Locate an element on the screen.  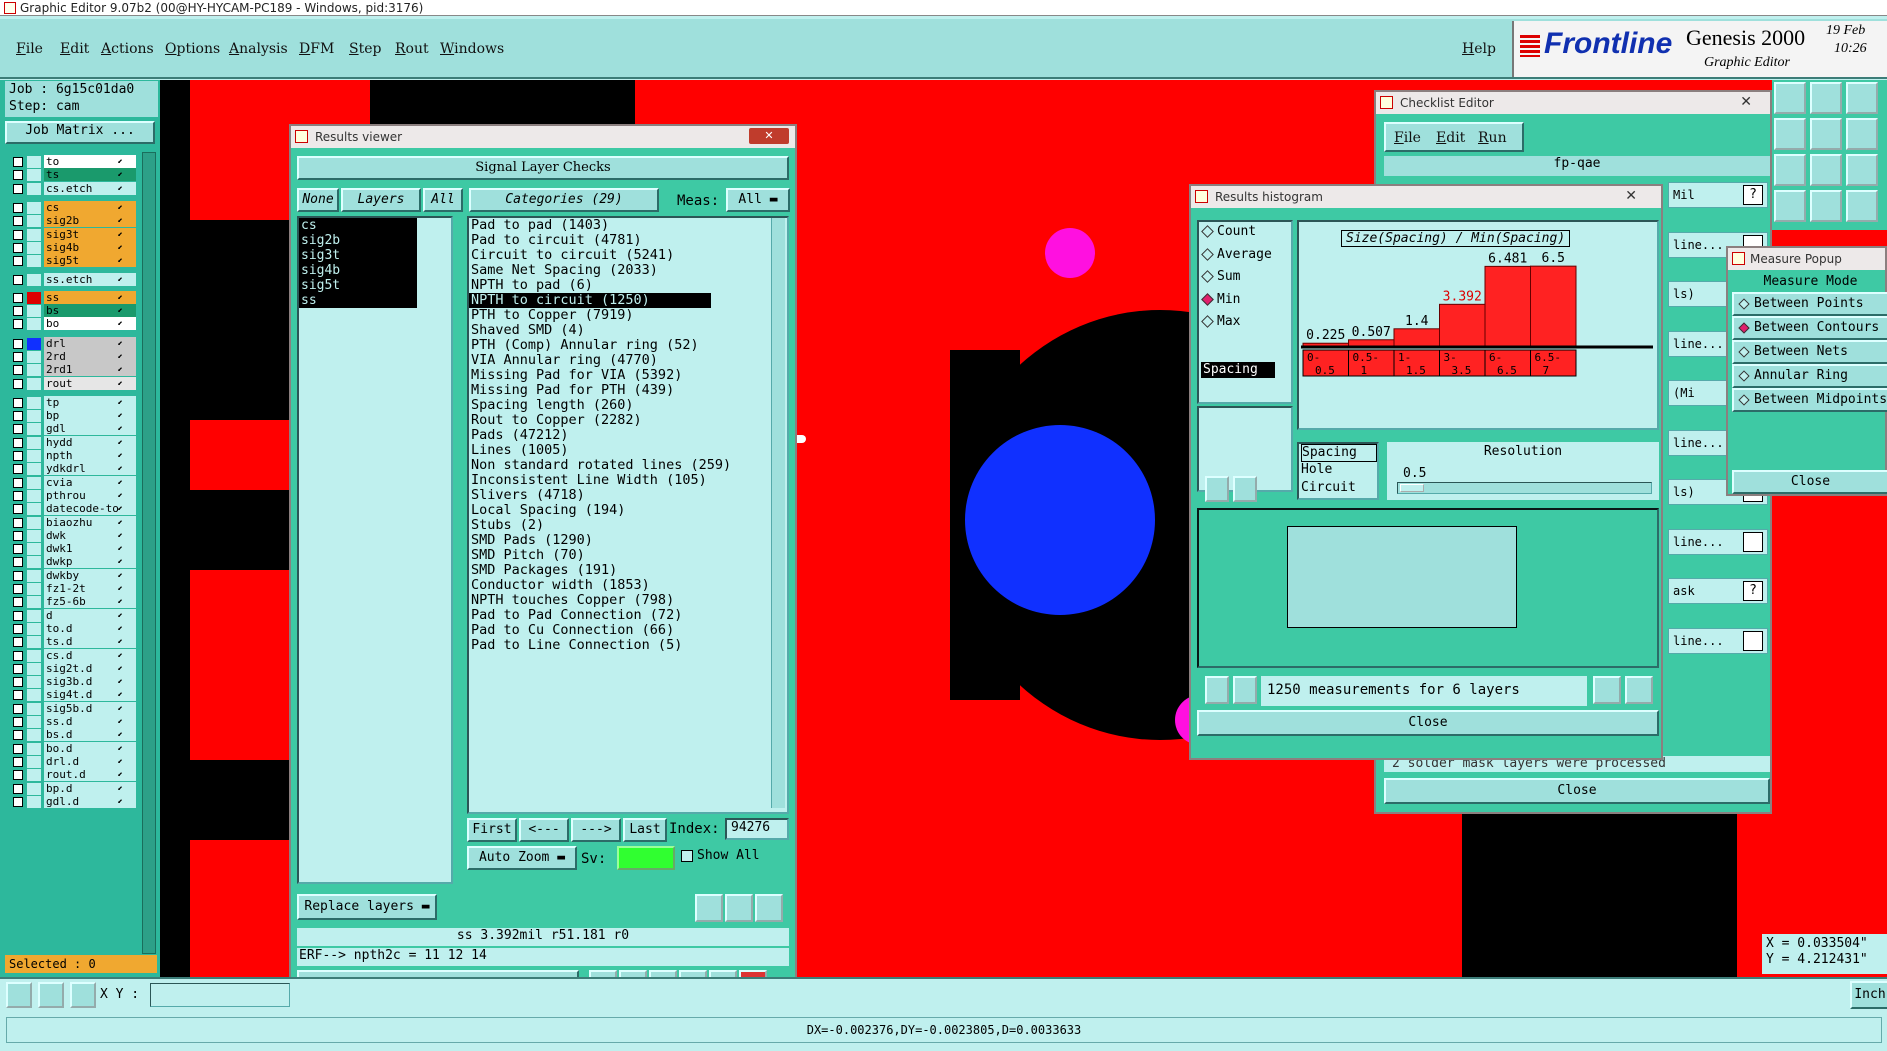
layer-row: datecode-to ⬋ is located at coordinates (73, 509).